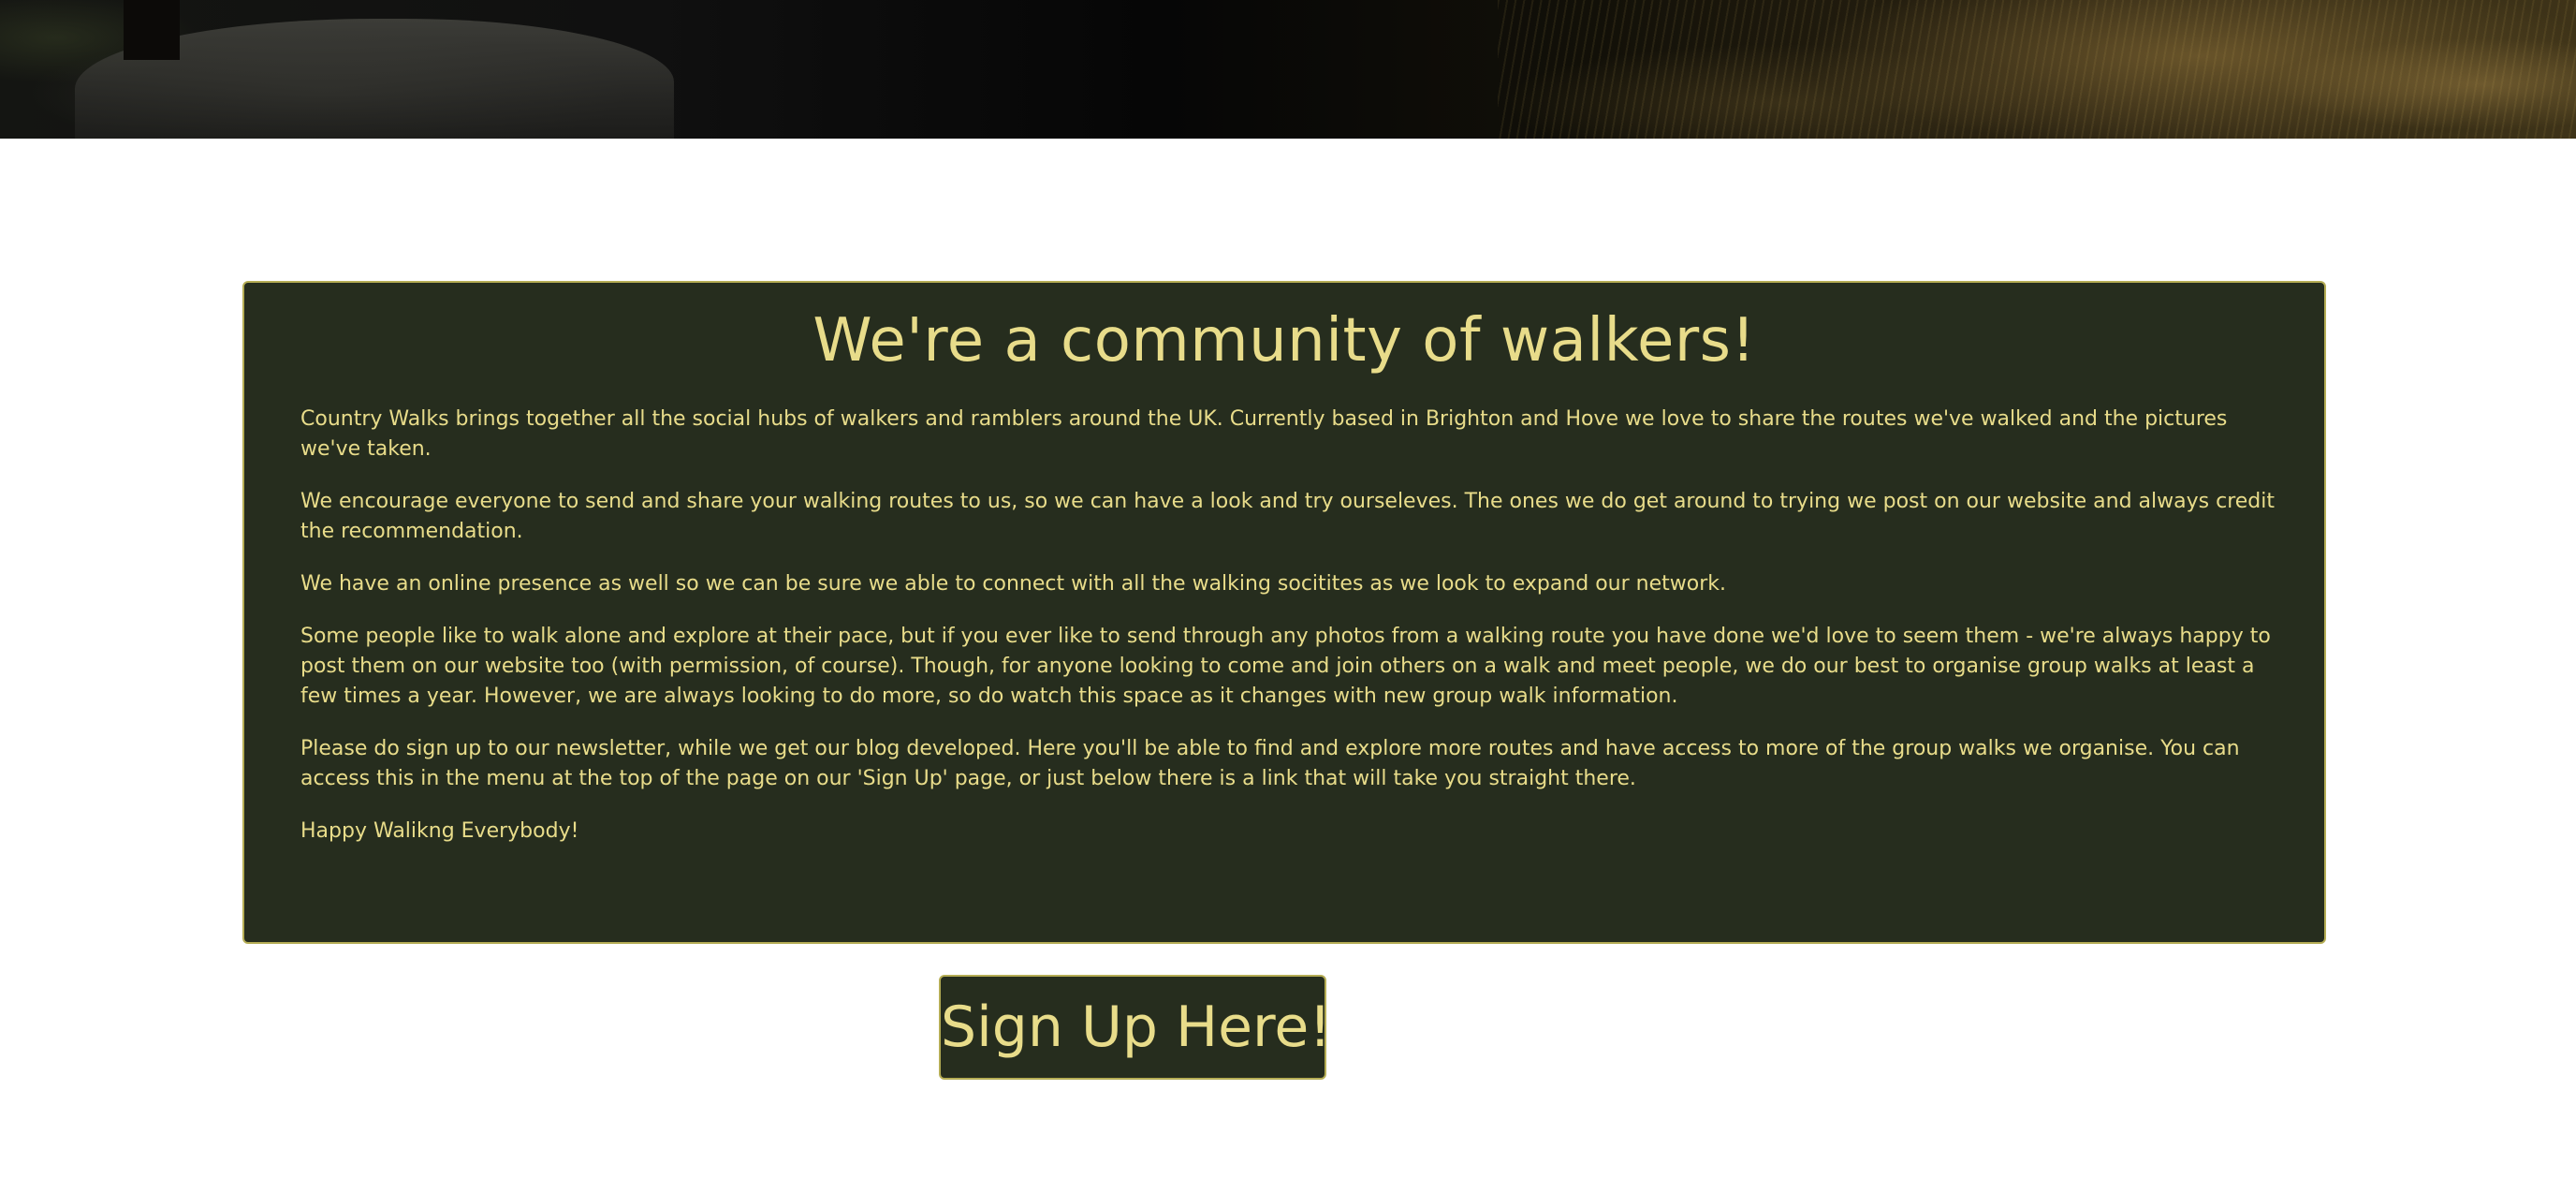  Describe the element at coordinates (439, 831) in the screenshot. I see `about-paragraph-signoff: Happy Walikng Everybody!` at that location.